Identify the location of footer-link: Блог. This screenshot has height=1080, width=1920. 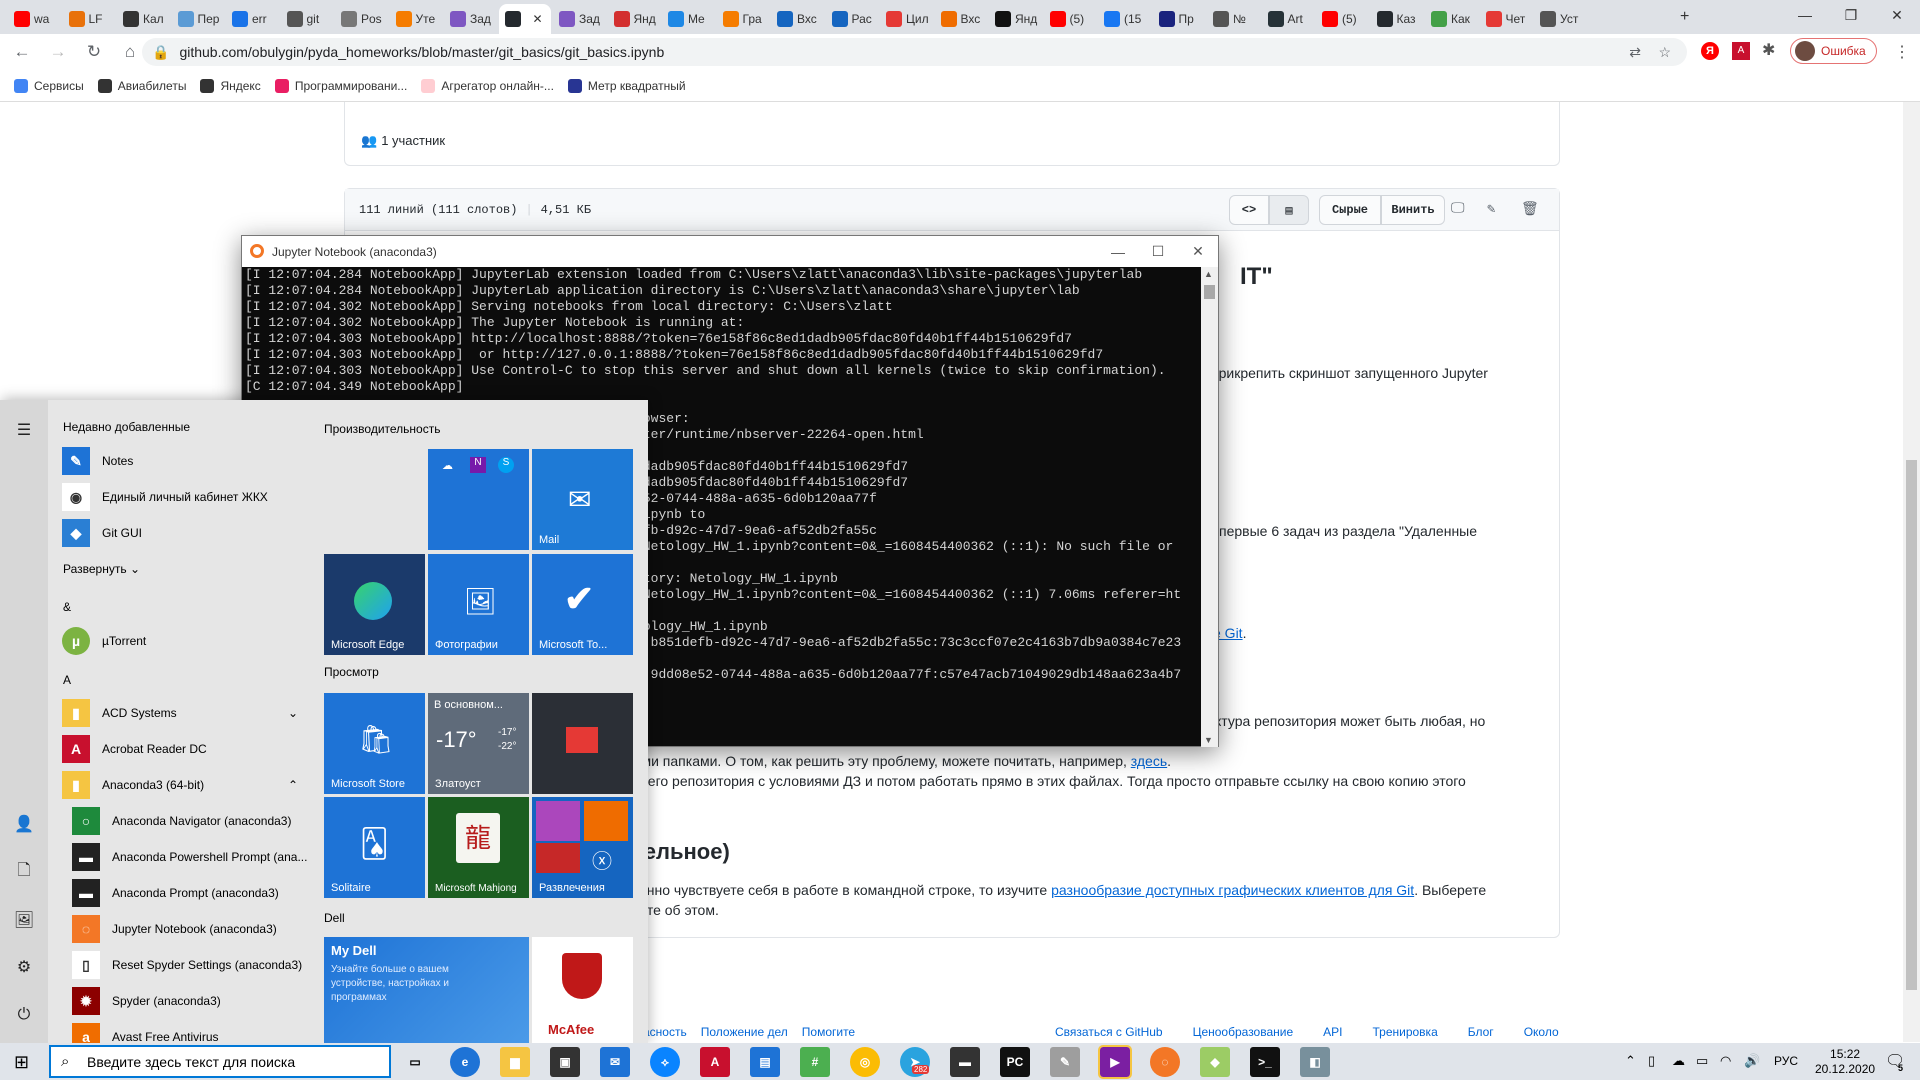
(1481, 1032).